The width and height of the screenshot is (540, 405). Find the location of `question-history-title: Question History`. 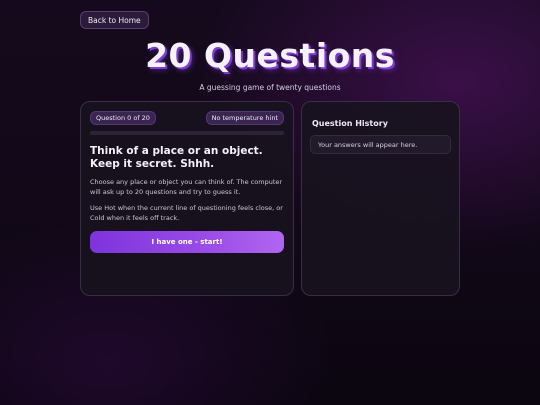

question-history-title: Question History is located at coordinates (350, 123).